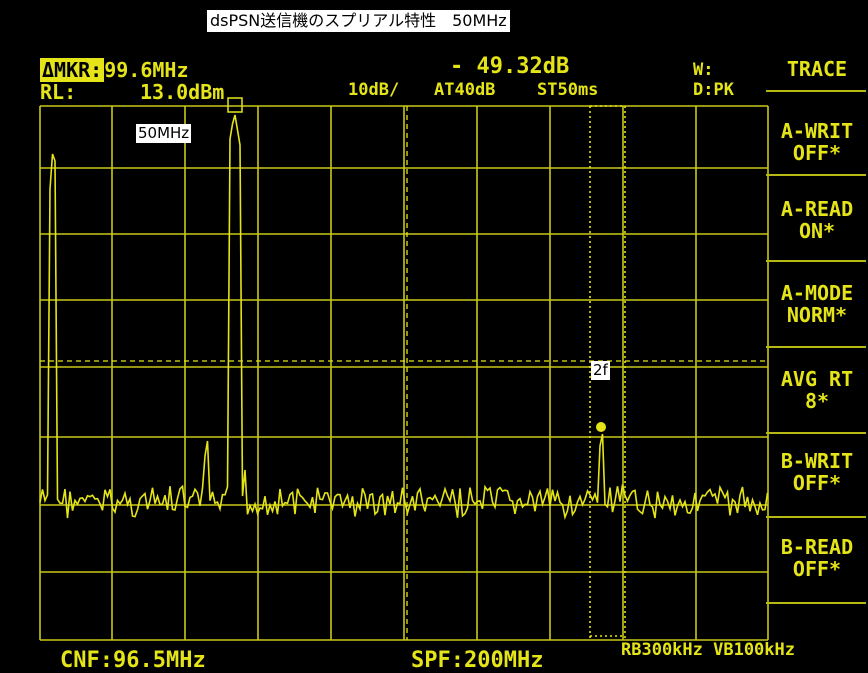  I want to click on sweep-time-readout: ST50ms, so click(568, 90).